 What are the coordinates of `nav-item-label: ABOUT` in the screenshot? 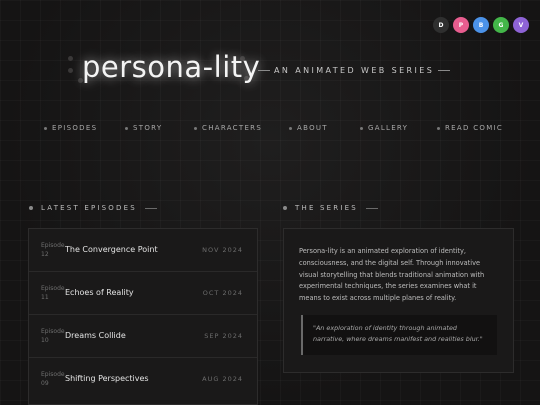 It's located at (312, 128).